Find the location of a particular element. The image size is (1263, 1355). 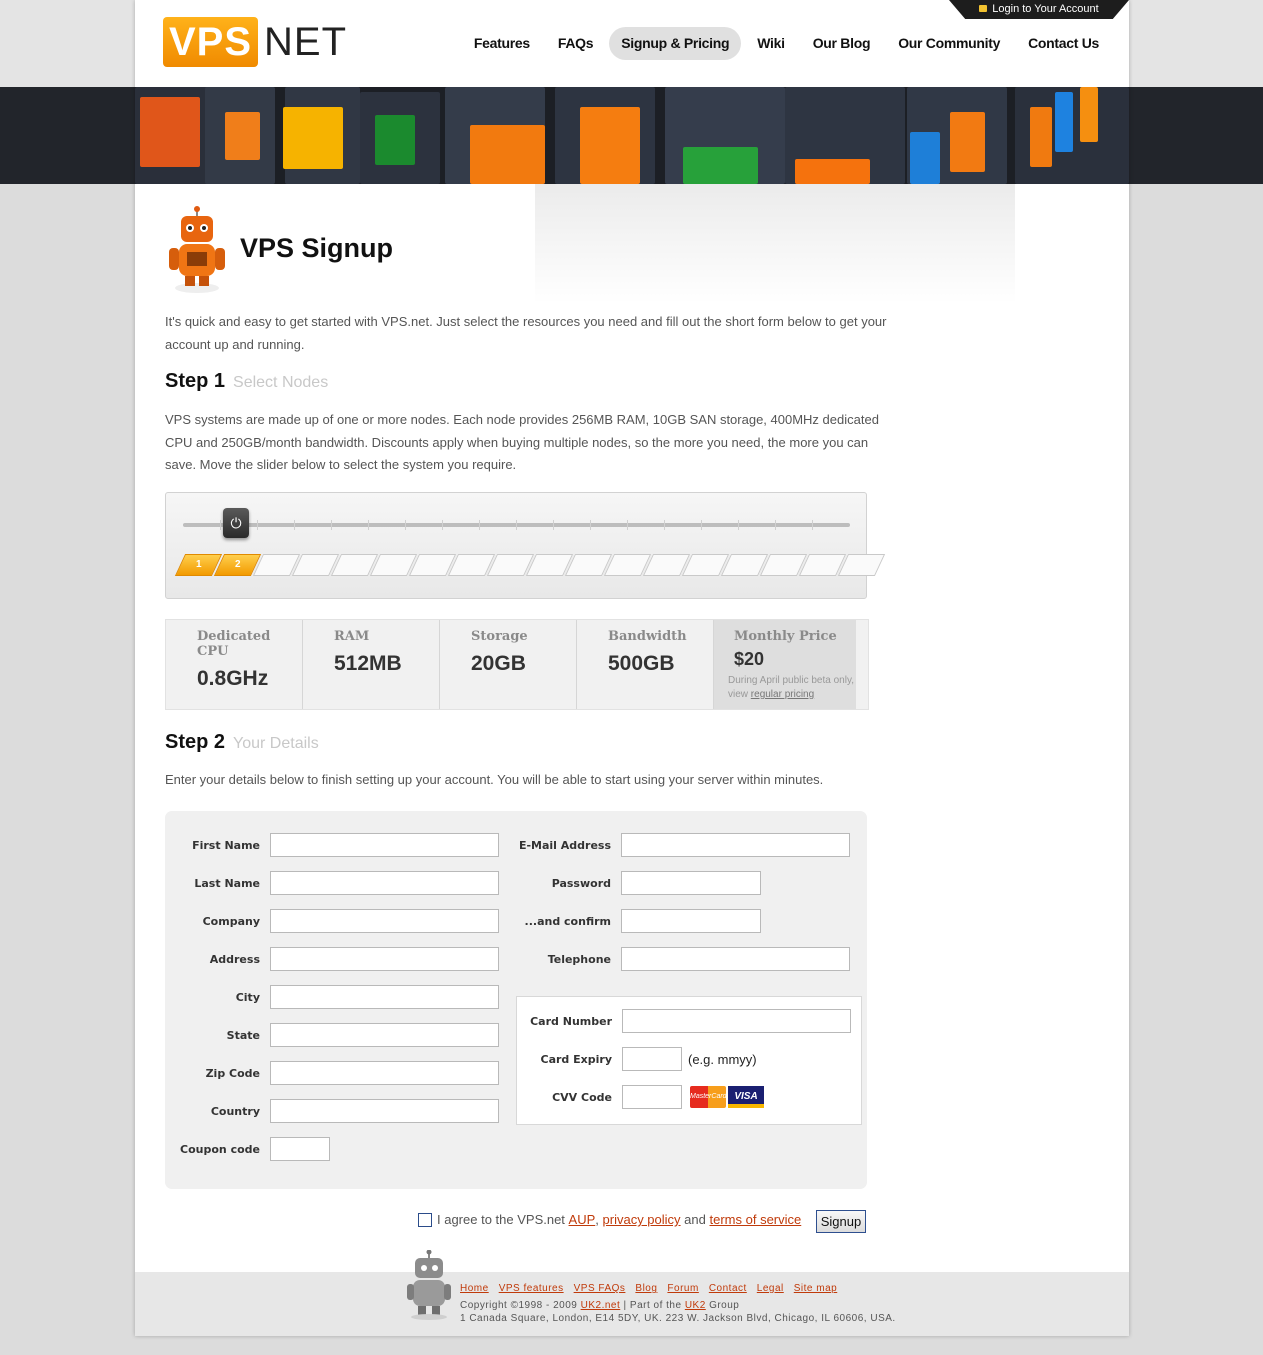

last-name-input is located at coordinates (384, 883).